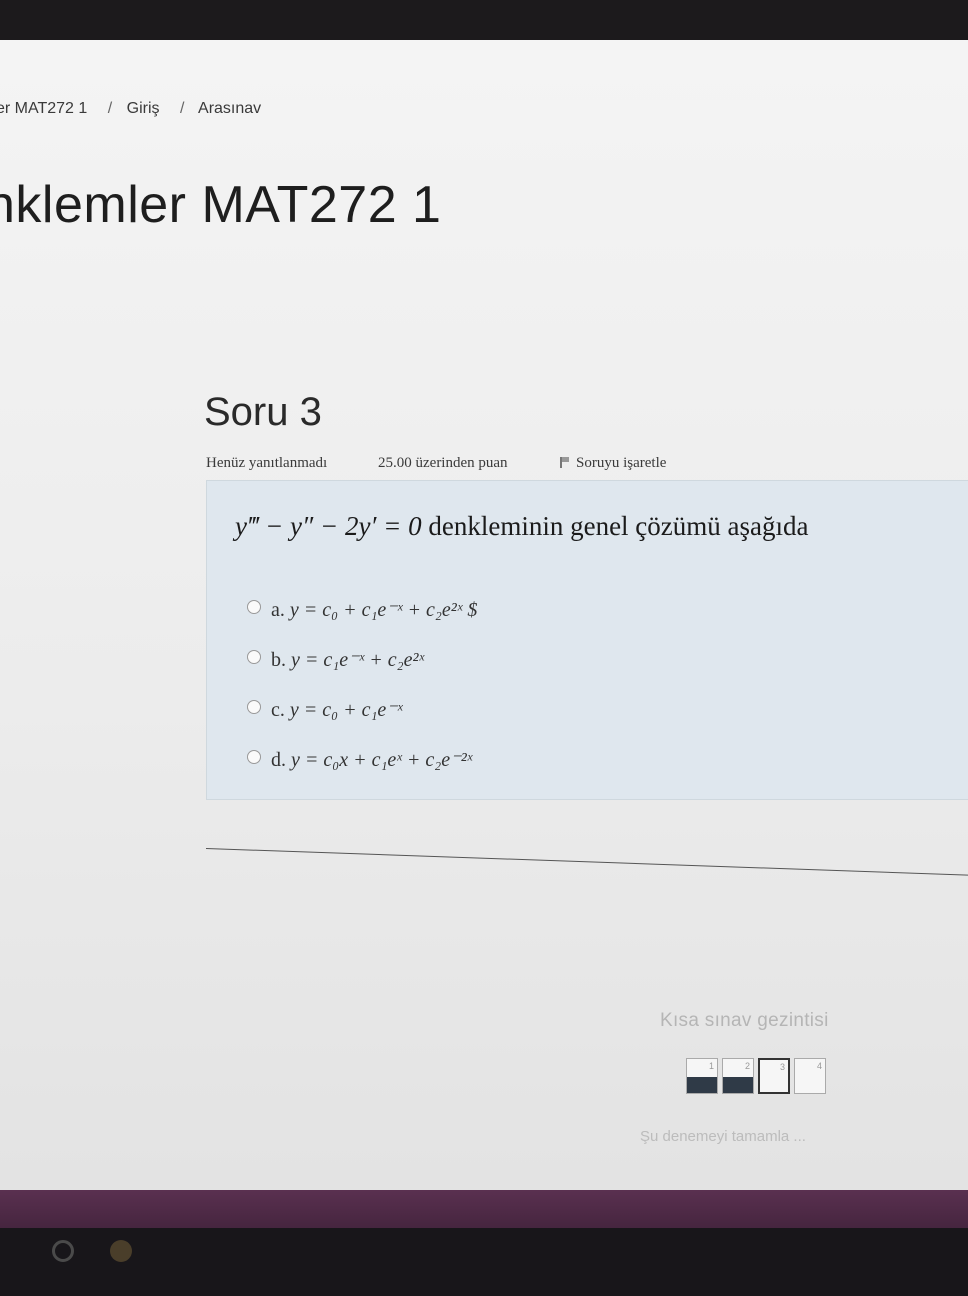 The image size is (968, 1296). I want to click on question-grade: 25.00 üzerinden puan, so click(443, 463).